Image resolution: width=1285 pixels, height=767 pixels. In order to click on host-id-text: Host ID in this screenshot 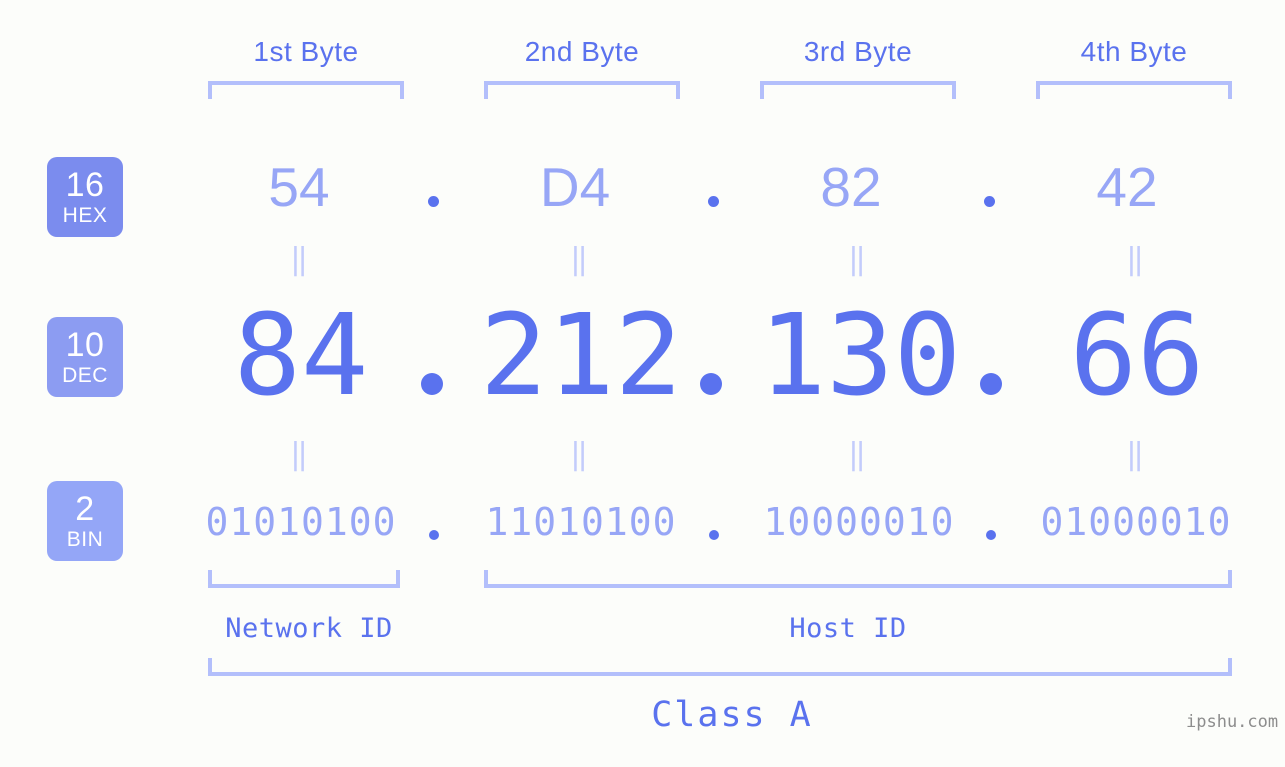, I will do `click(848, 628)`.